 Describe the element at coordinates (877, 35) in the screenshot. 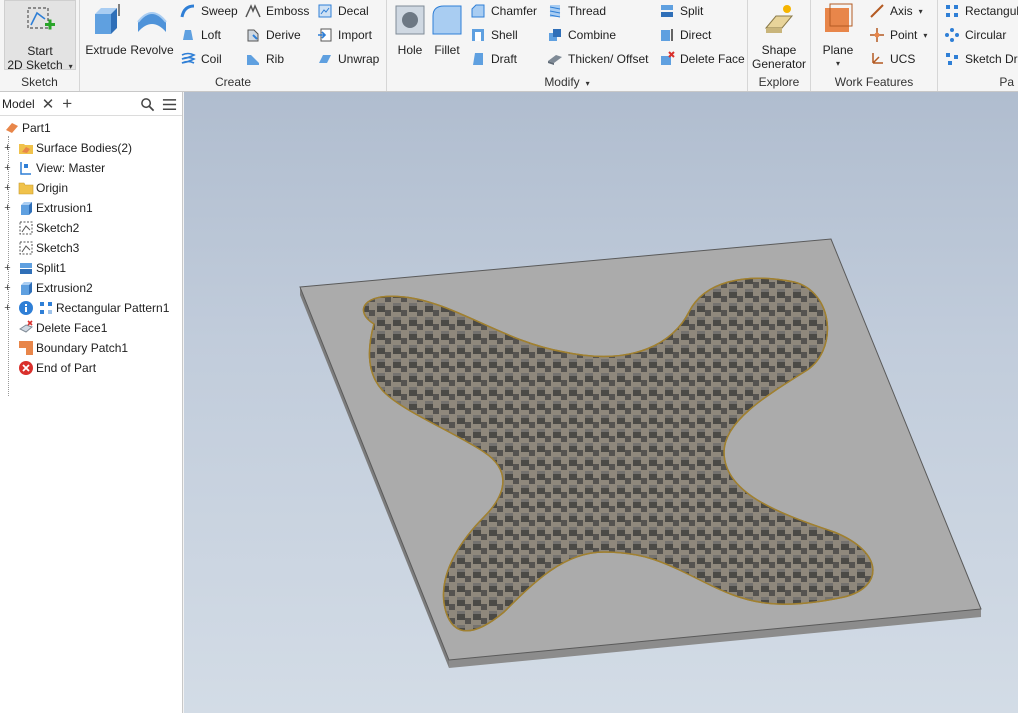

I see `point-icon` at that location.